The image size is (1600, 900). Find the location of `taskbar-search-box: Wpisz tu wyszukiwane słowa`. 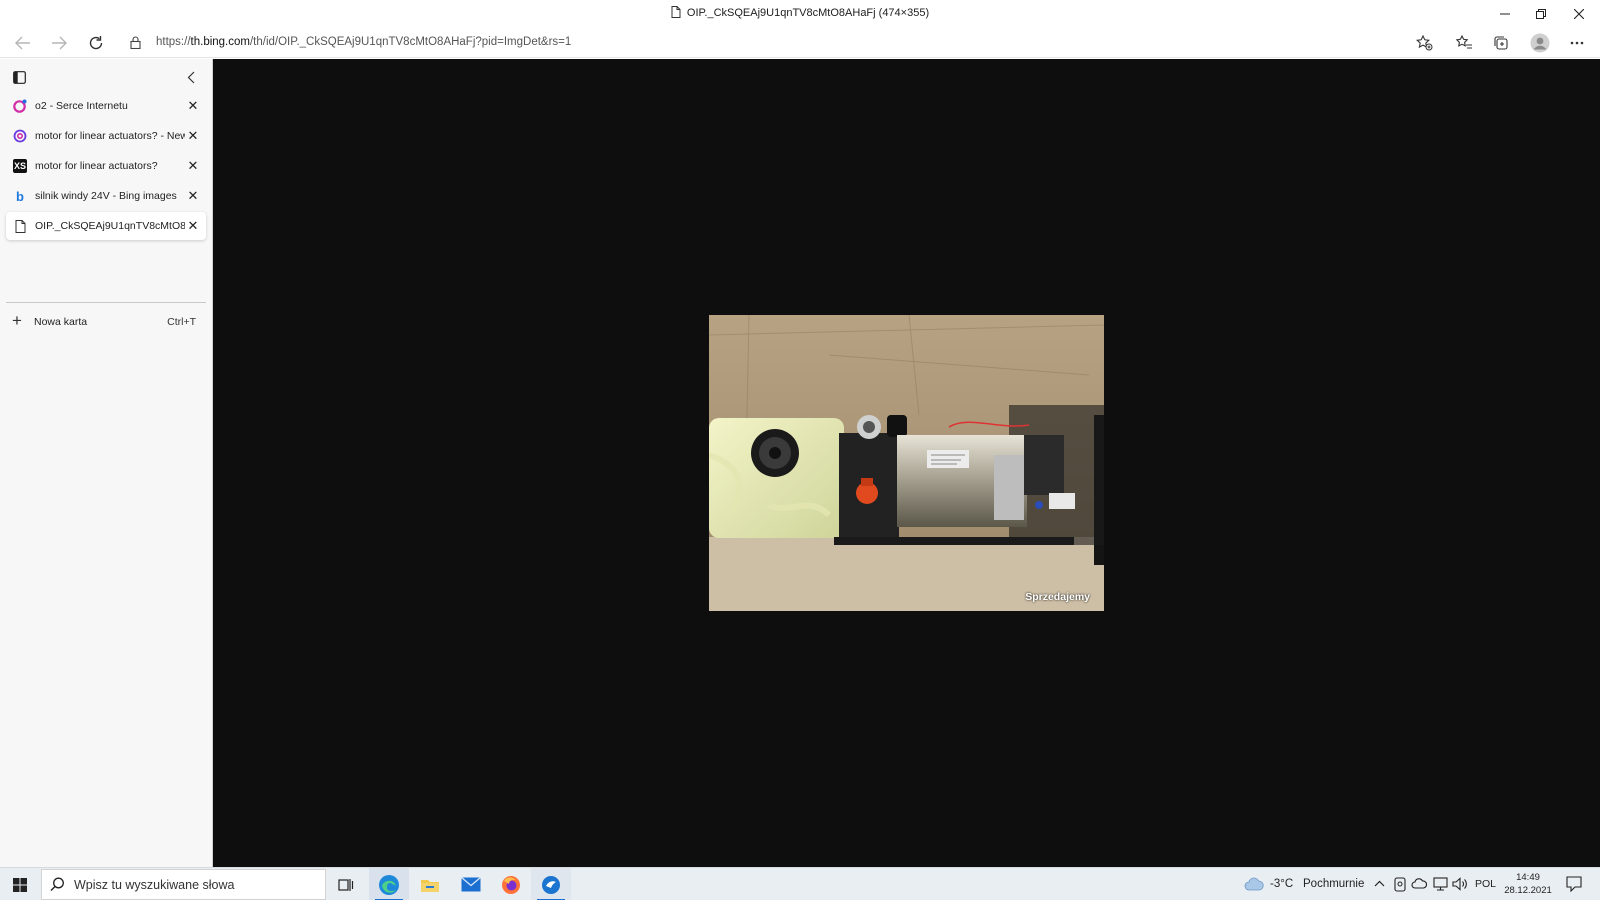

taskbar-search-box: Wpisz tu wyszukiwane słowa is located at coordinates (183, 884).